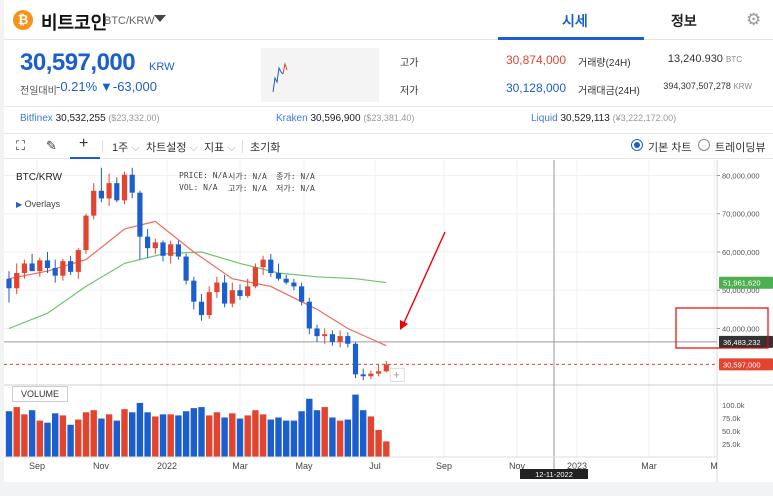 The width and height of the screenshot is (773, 496). I want to click on x-tick-label: Jul, so click(375, 466).